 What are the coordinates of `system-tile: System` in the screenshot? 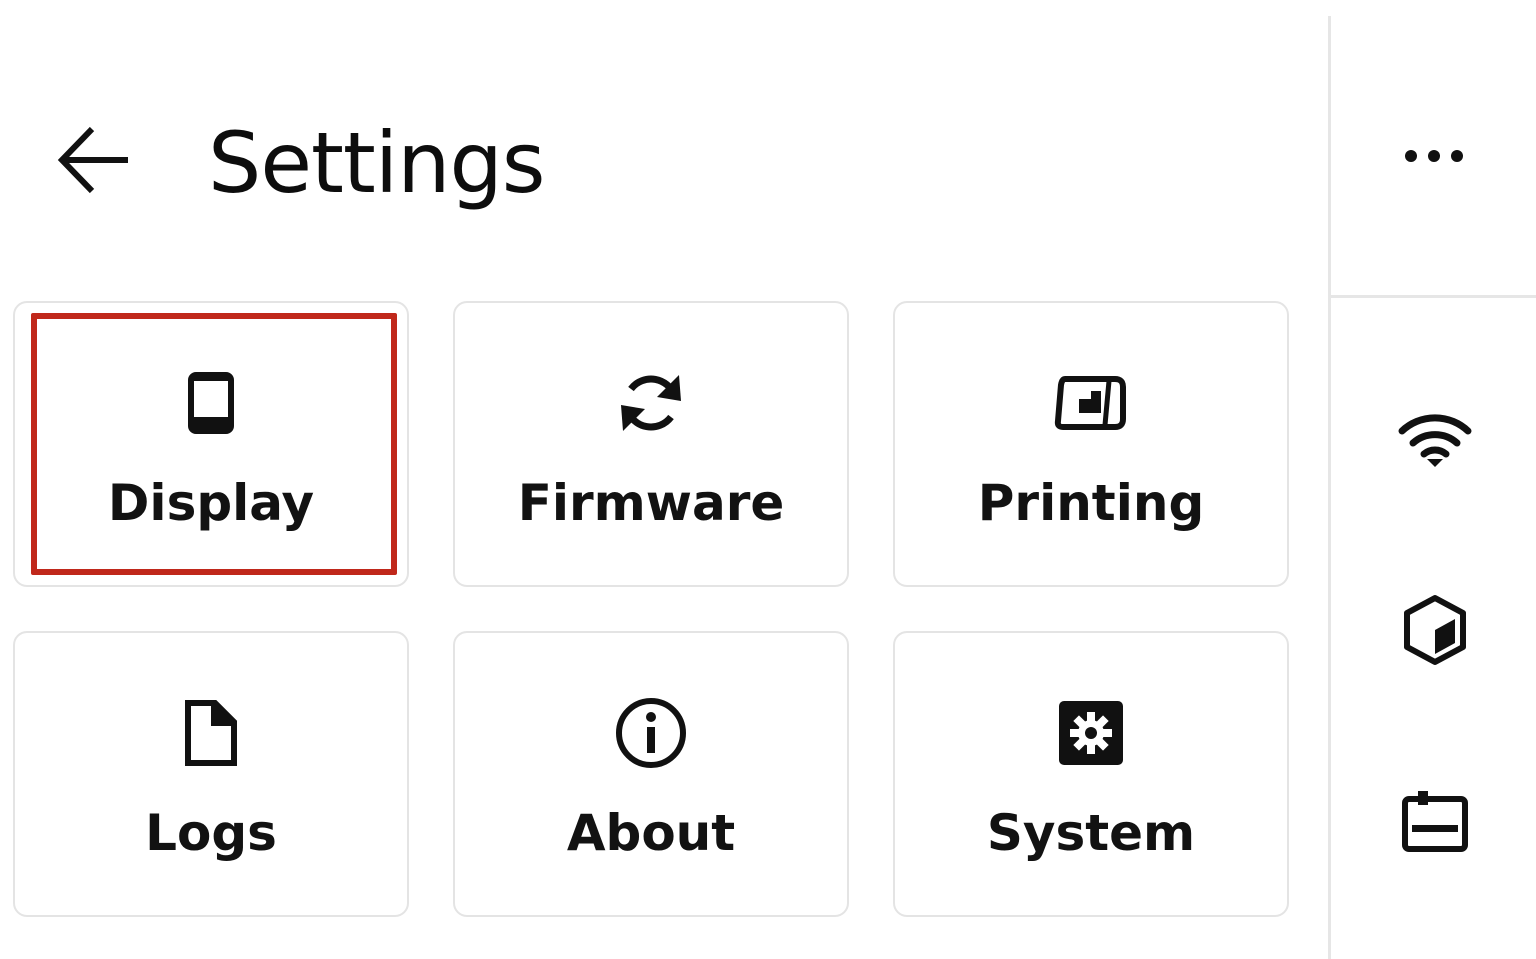 It's located at (1091, 774).